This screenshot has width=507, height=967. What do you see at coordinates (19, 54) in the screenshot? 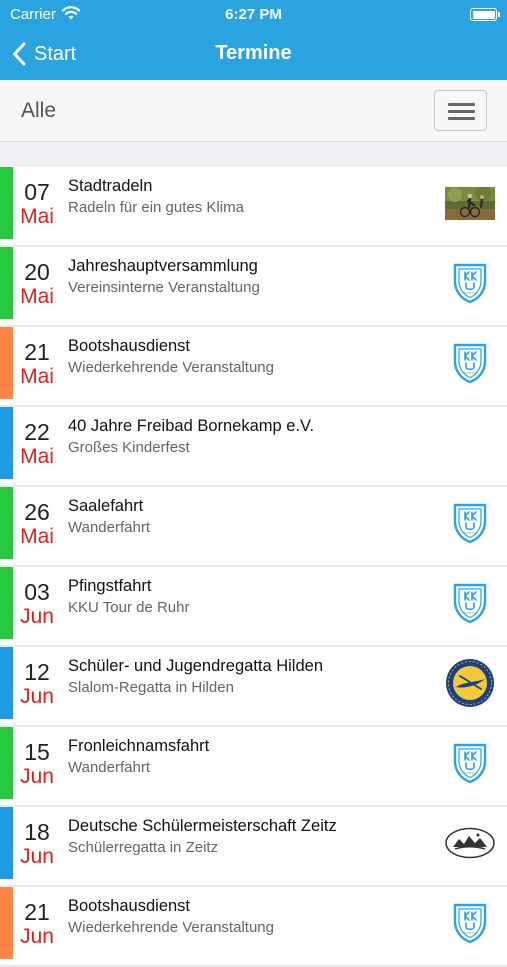
I see `chevron-left-icon` at bounding box center [19, 54].